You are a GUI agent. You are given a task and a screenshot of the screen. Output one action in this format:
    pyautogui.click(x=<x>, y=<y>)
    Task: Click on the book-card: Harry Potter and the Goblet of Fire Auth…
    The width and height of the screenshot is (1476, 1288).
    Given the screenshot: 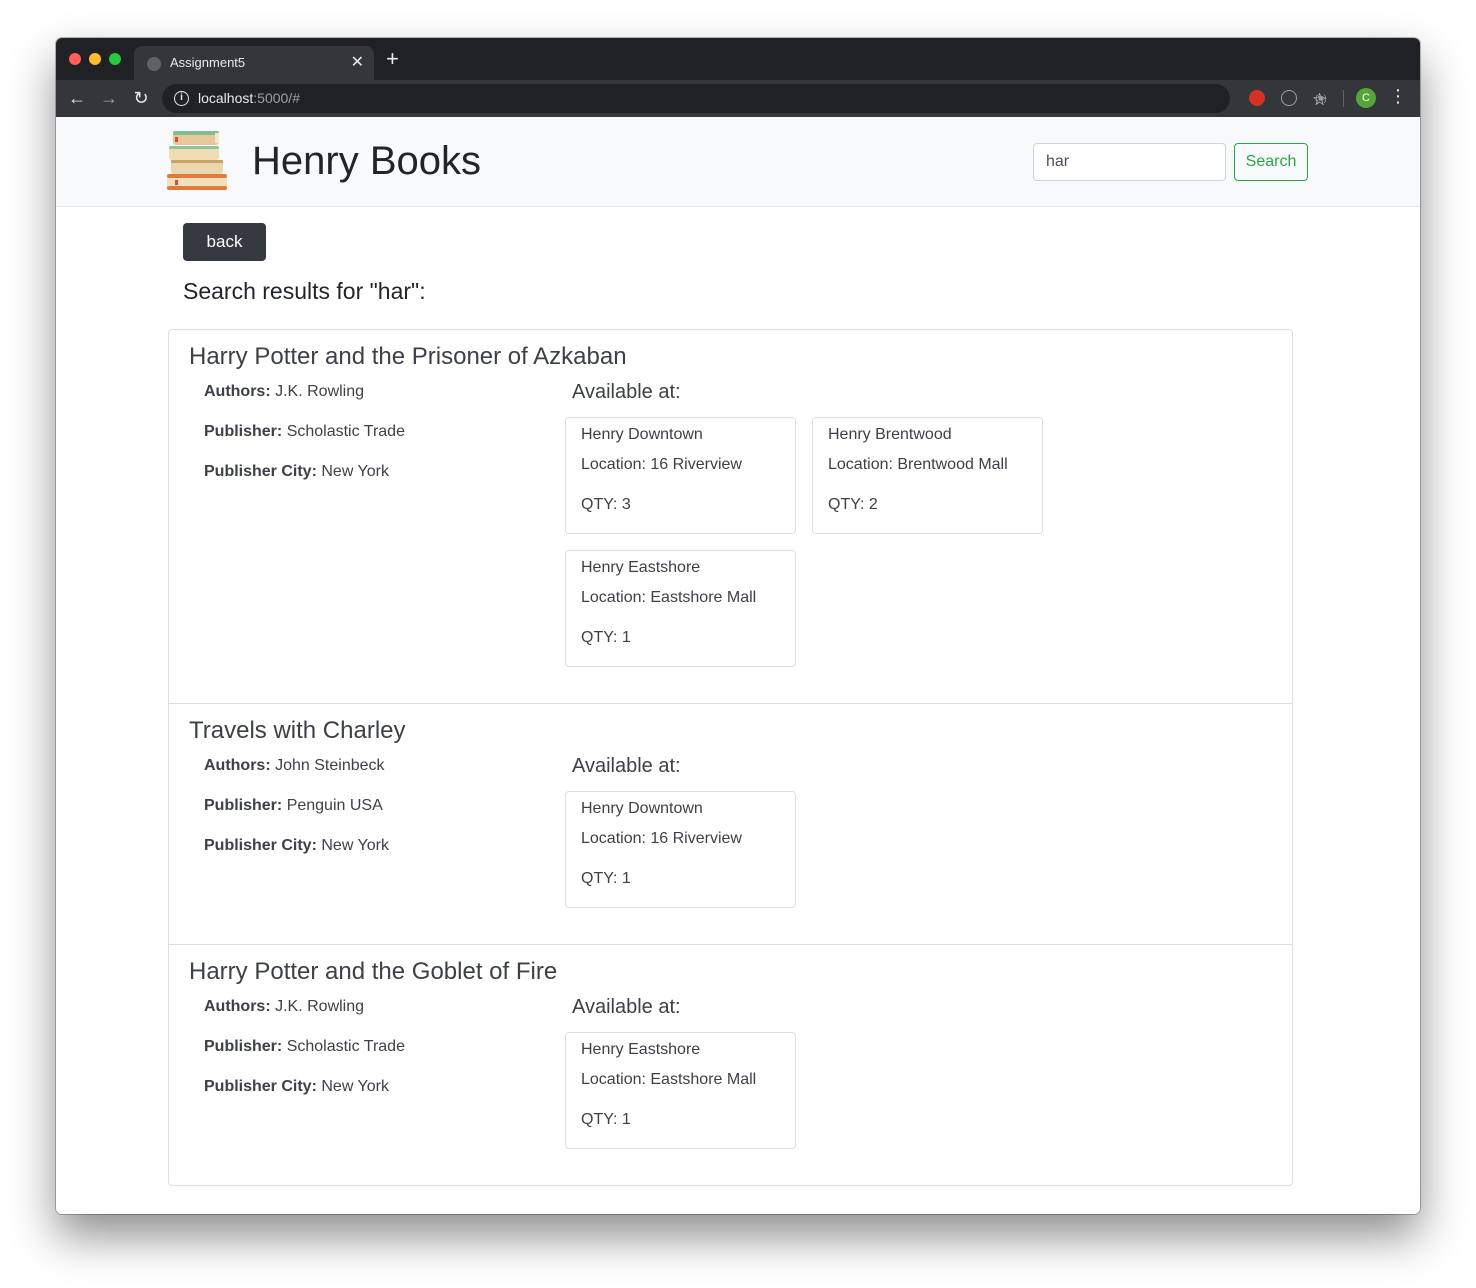 What is the action you would take?
    pyautogui.click(x=730, y=1064)
    